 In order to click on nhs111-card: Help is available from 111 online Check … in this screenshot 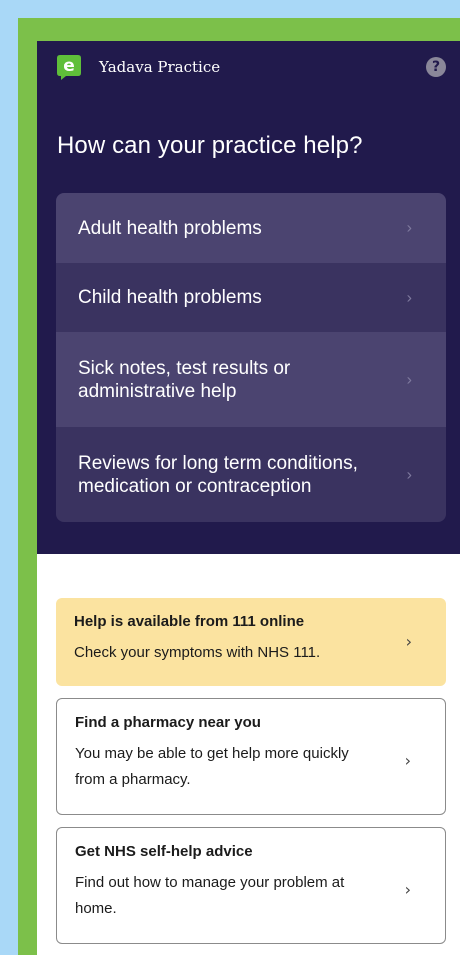, I will do `click(251, 642)`.